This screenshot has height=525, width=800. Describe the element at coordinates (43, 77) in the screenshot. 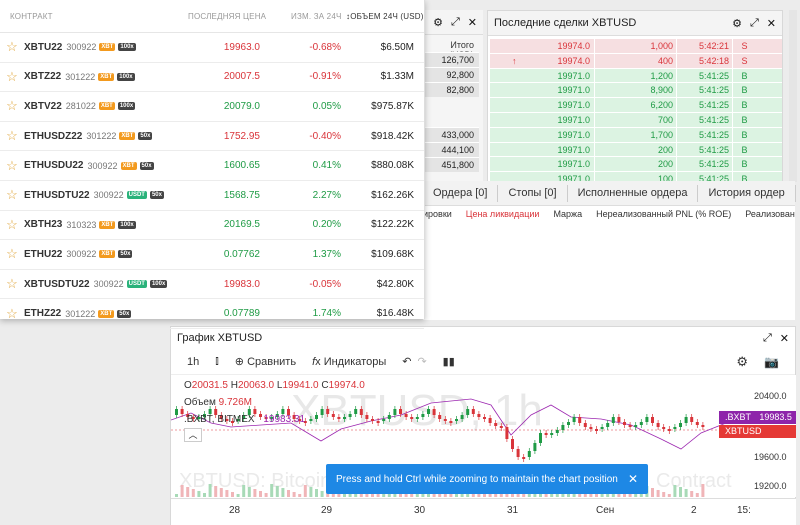

I see `contract-symbol: XBTZ22` at that location.